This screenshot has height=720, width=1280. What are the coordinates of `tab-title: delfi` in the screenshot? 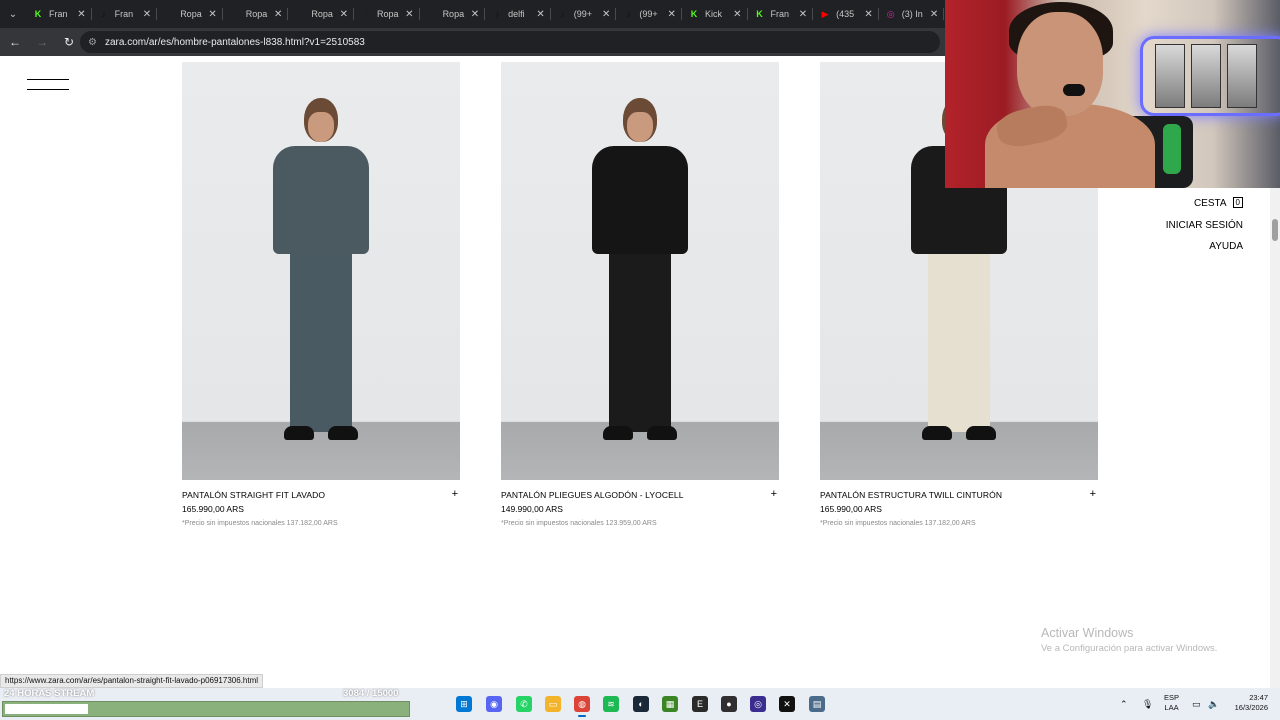 It's located at (516, 14).